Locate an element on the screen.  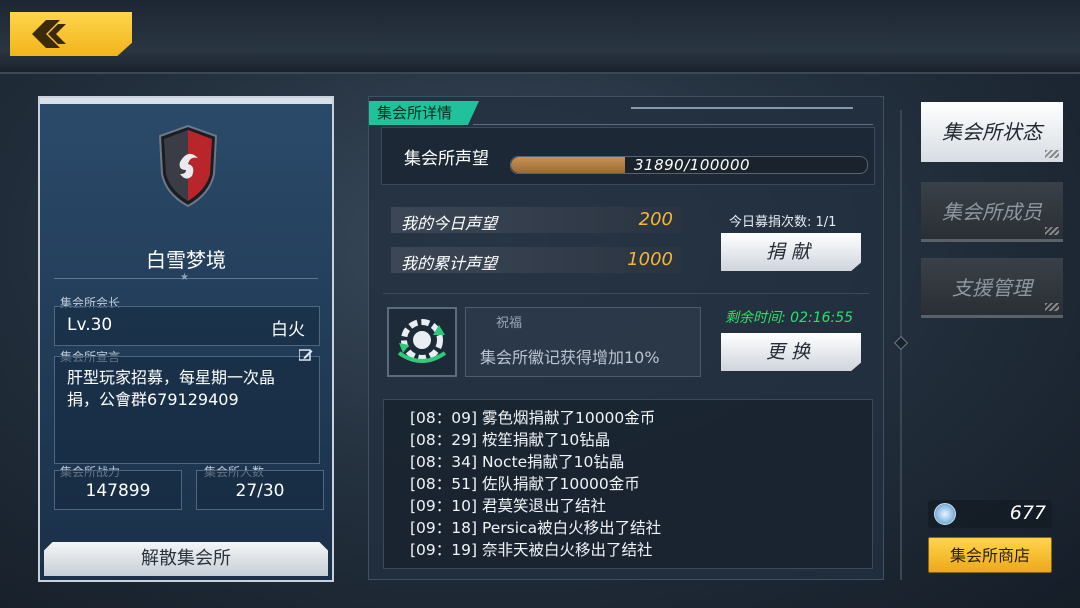
edit-icon is located at coordinates (306, 355).